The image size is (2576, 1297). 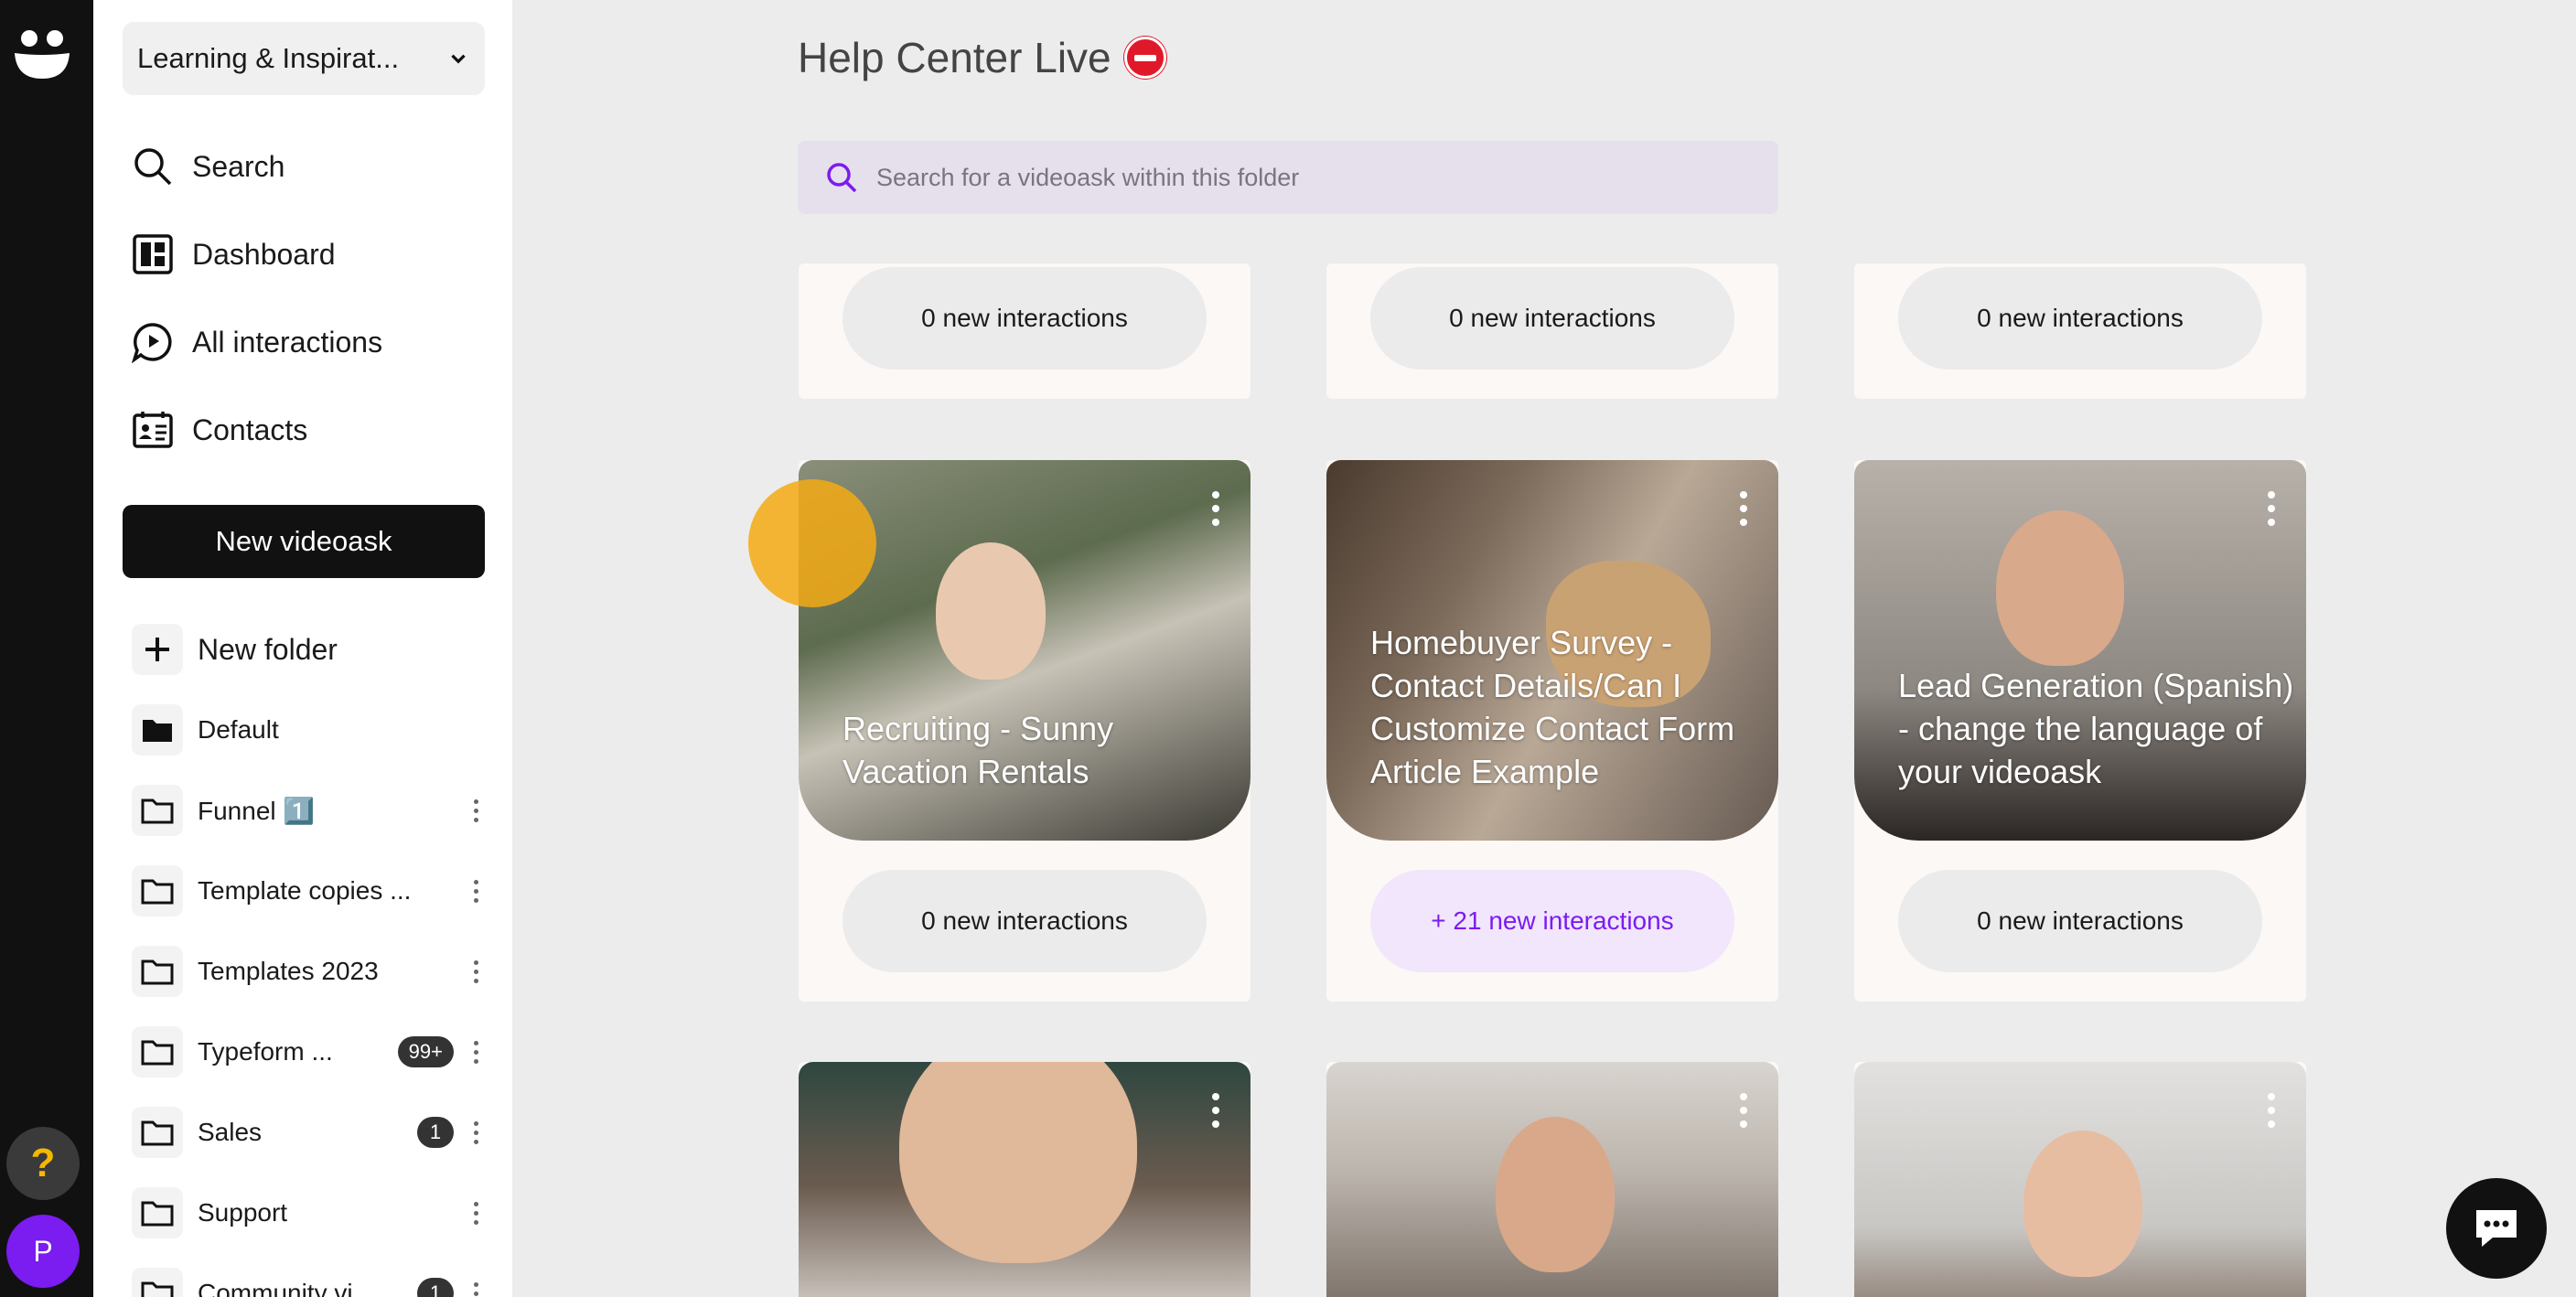 I want to click on chat-icon, so click(x=2496, y=1228).